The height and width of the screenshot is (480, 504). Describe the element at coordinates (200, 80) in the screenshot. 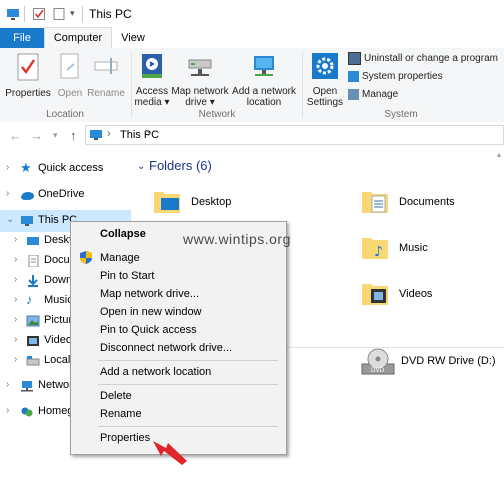

I see `map-network-drive-button: Map network drive ▾` at that location.